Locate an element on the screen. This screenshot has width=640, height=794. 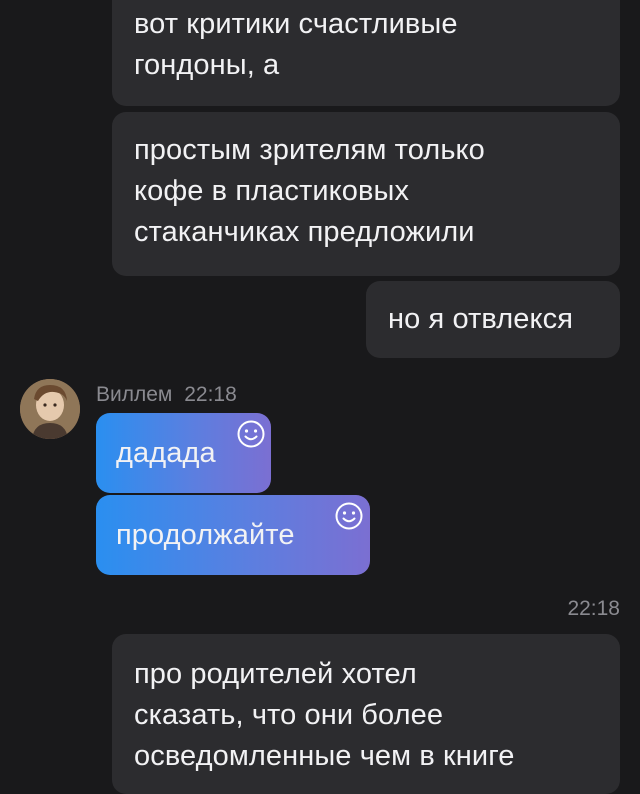
avatar is located at coordinates (50, 409).